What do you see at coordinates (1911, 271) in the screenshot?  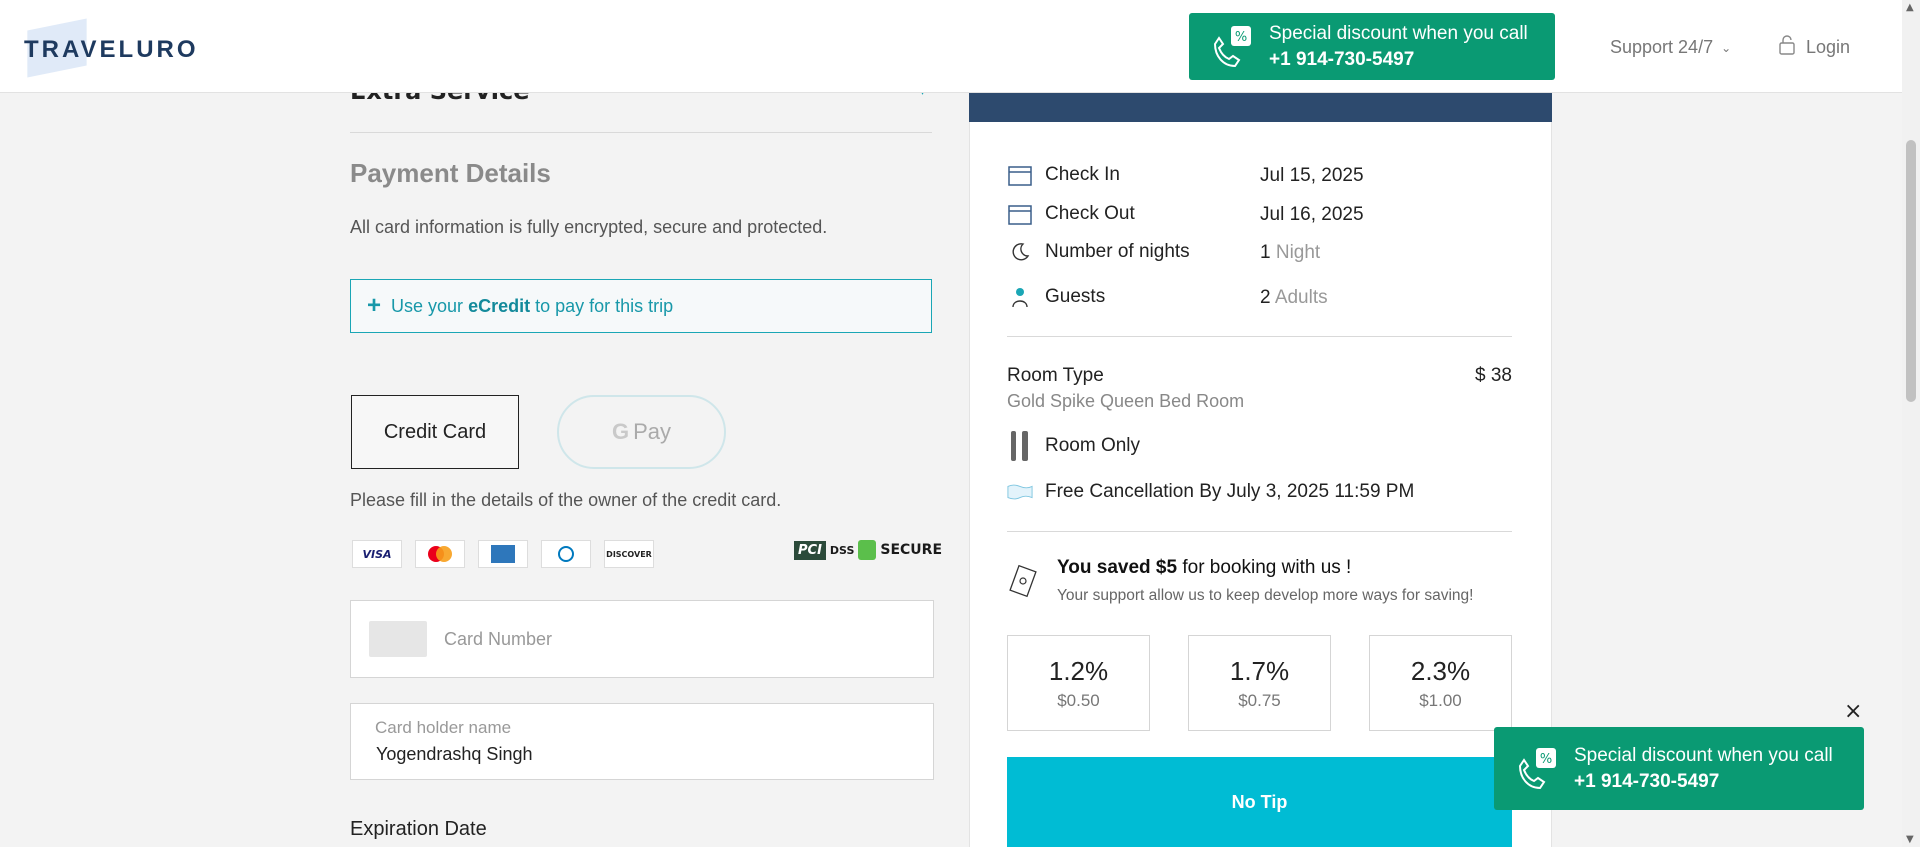 I see `scrollbar-thumb` at bounding box center [1911, 271].